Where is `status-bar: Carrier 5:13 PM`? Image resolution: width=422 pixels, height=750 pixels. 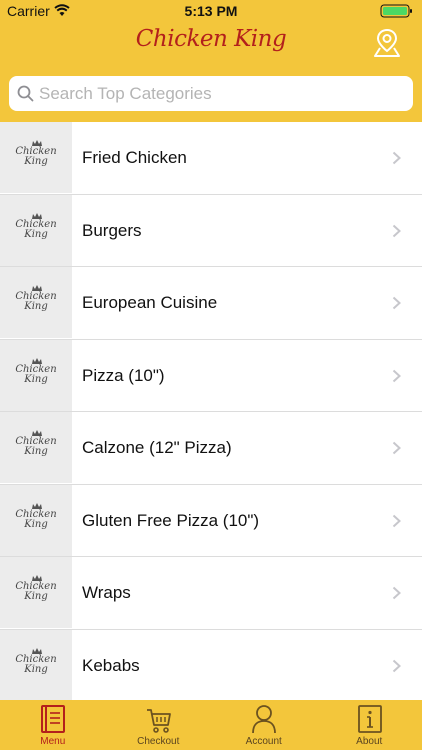
status-bar: Carrier 5:13 PM is located at coordinates (211, 11).